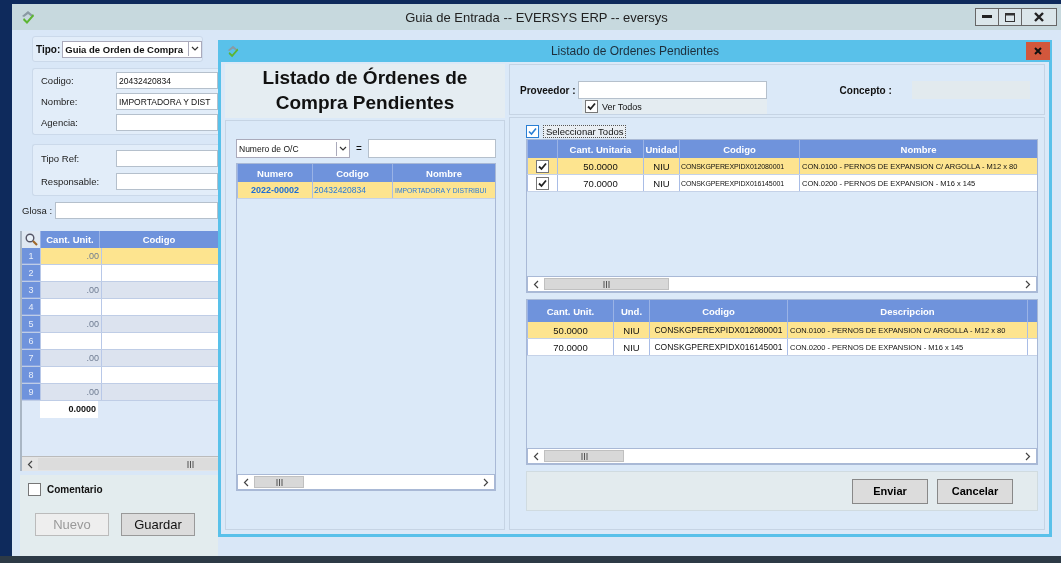  I want to click on concepto-label: Concepto :, so click(865, 90).